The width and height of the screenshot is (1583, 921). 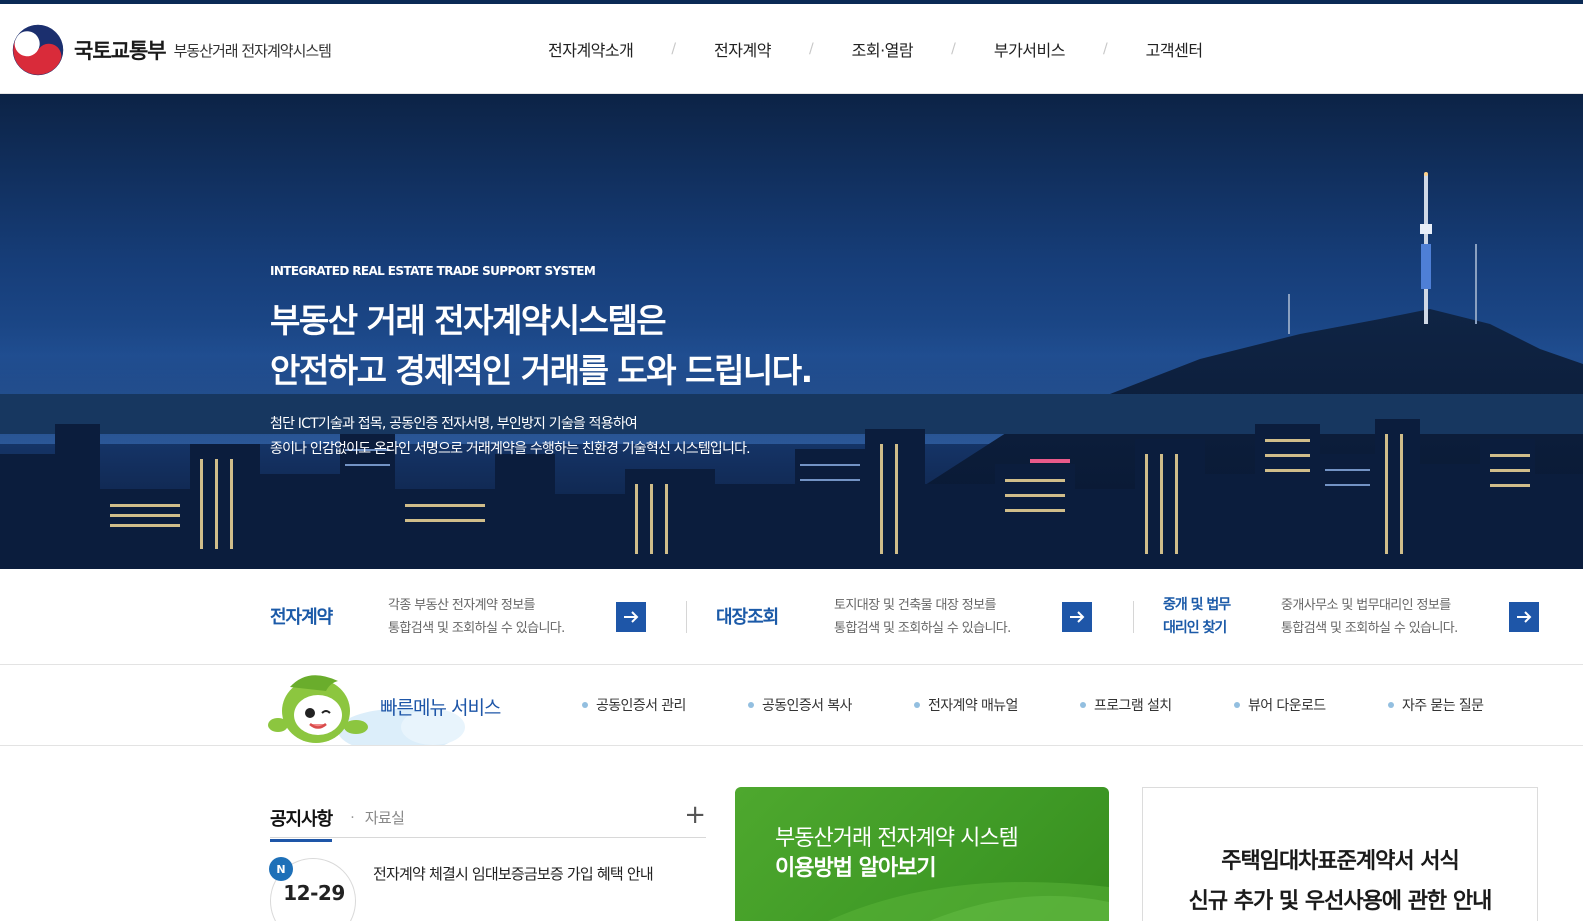 I want to click on quick-card-title: 대장조회, so click(x=747, y=617).